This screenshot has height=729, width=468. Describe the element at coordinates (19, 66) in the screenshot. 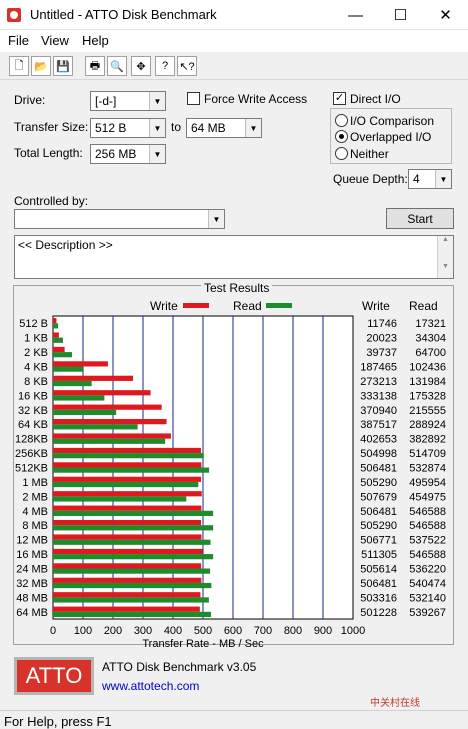

I see `new-icon: 🗋` at that location.